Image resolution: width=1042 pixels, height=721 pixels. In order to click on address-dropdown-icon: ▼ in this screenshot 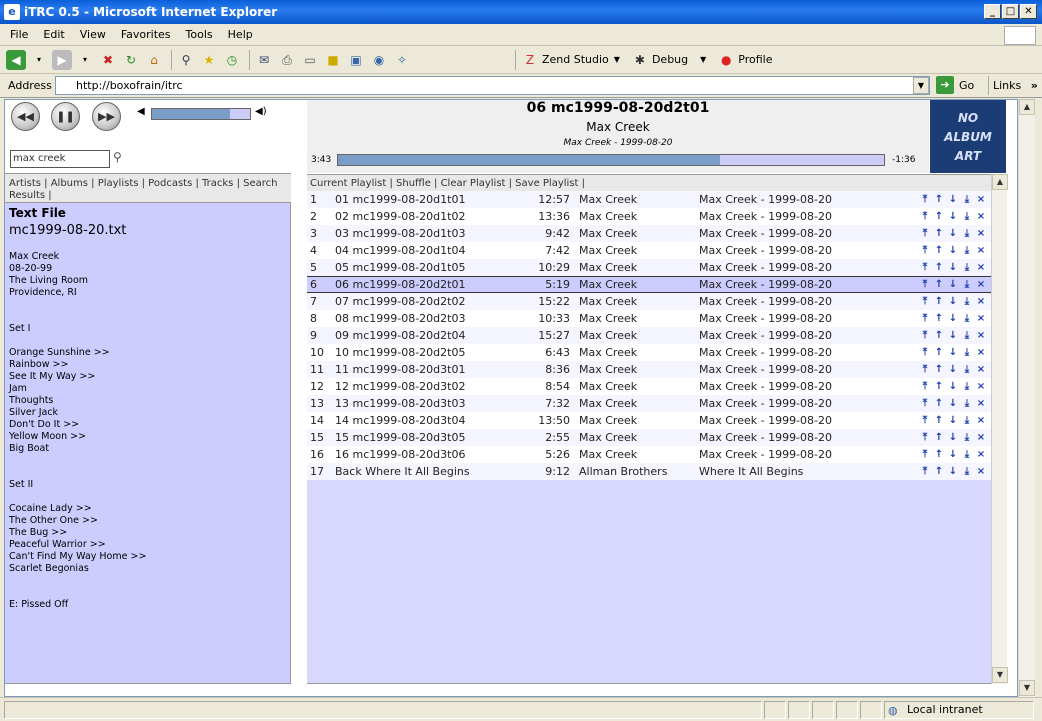, I will do `click(921, 85)`.